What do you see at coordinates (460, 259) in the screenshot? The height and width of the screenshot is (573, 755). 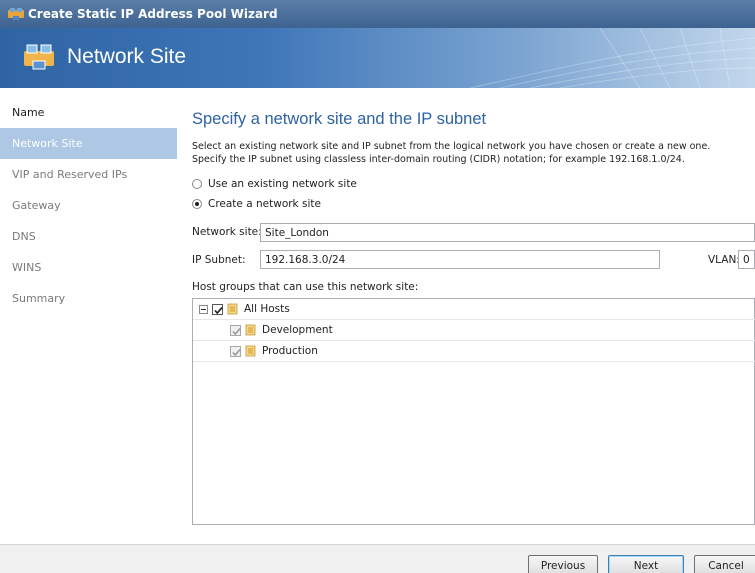 I see `ip-subnet-input` at bounding box center [460, 259].